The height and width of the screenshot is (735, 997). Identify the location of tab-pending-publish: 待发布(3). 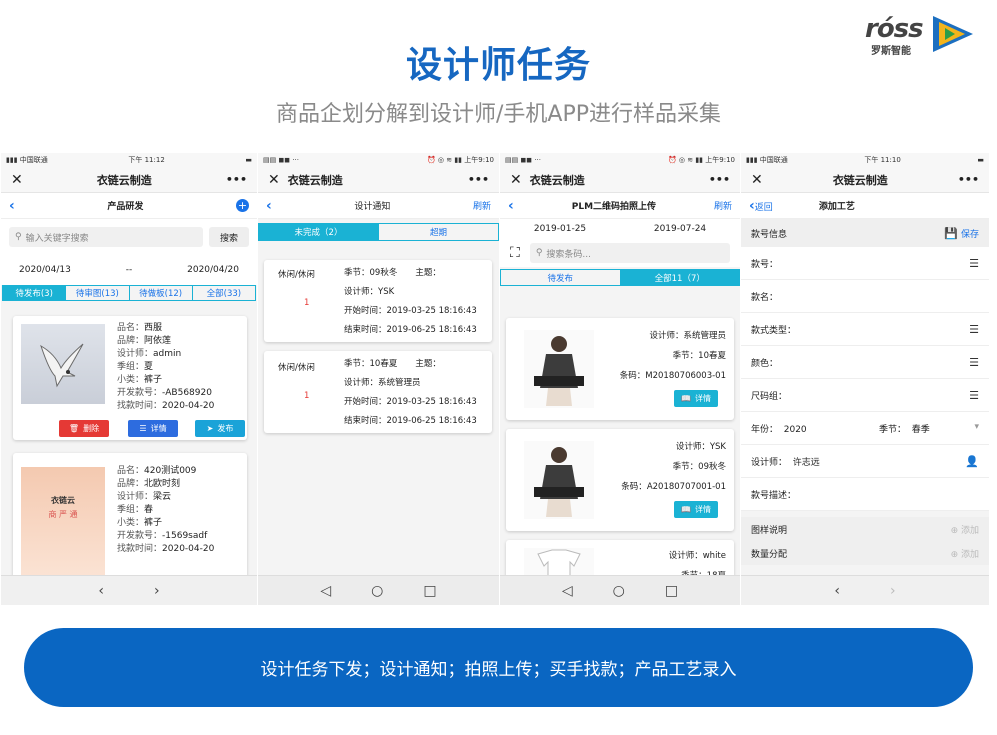
(35, 293).